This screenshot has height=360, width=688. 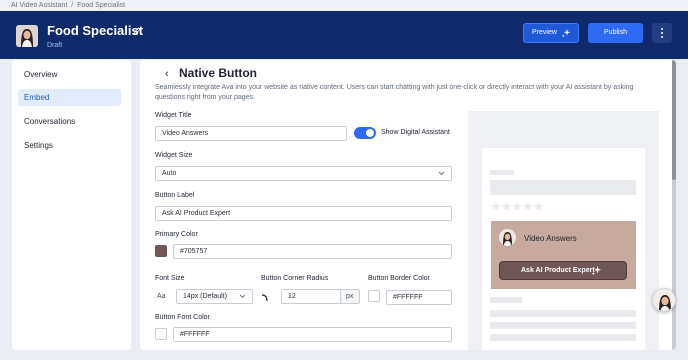 I want to click on breadcrumb-link-ai-video-assistant: AI Video Assistant, so click(x=39, y=5).